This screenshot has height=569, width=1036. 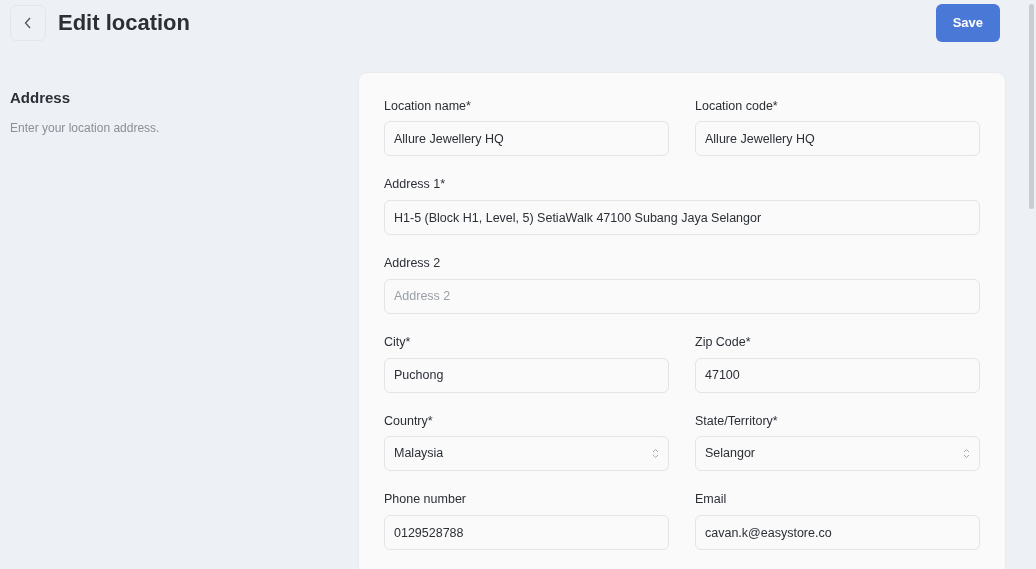 What do you see at coordinates (737, 106) in the screenshot?
I see `field-label: Location code*` at bounding box center [737, 106].